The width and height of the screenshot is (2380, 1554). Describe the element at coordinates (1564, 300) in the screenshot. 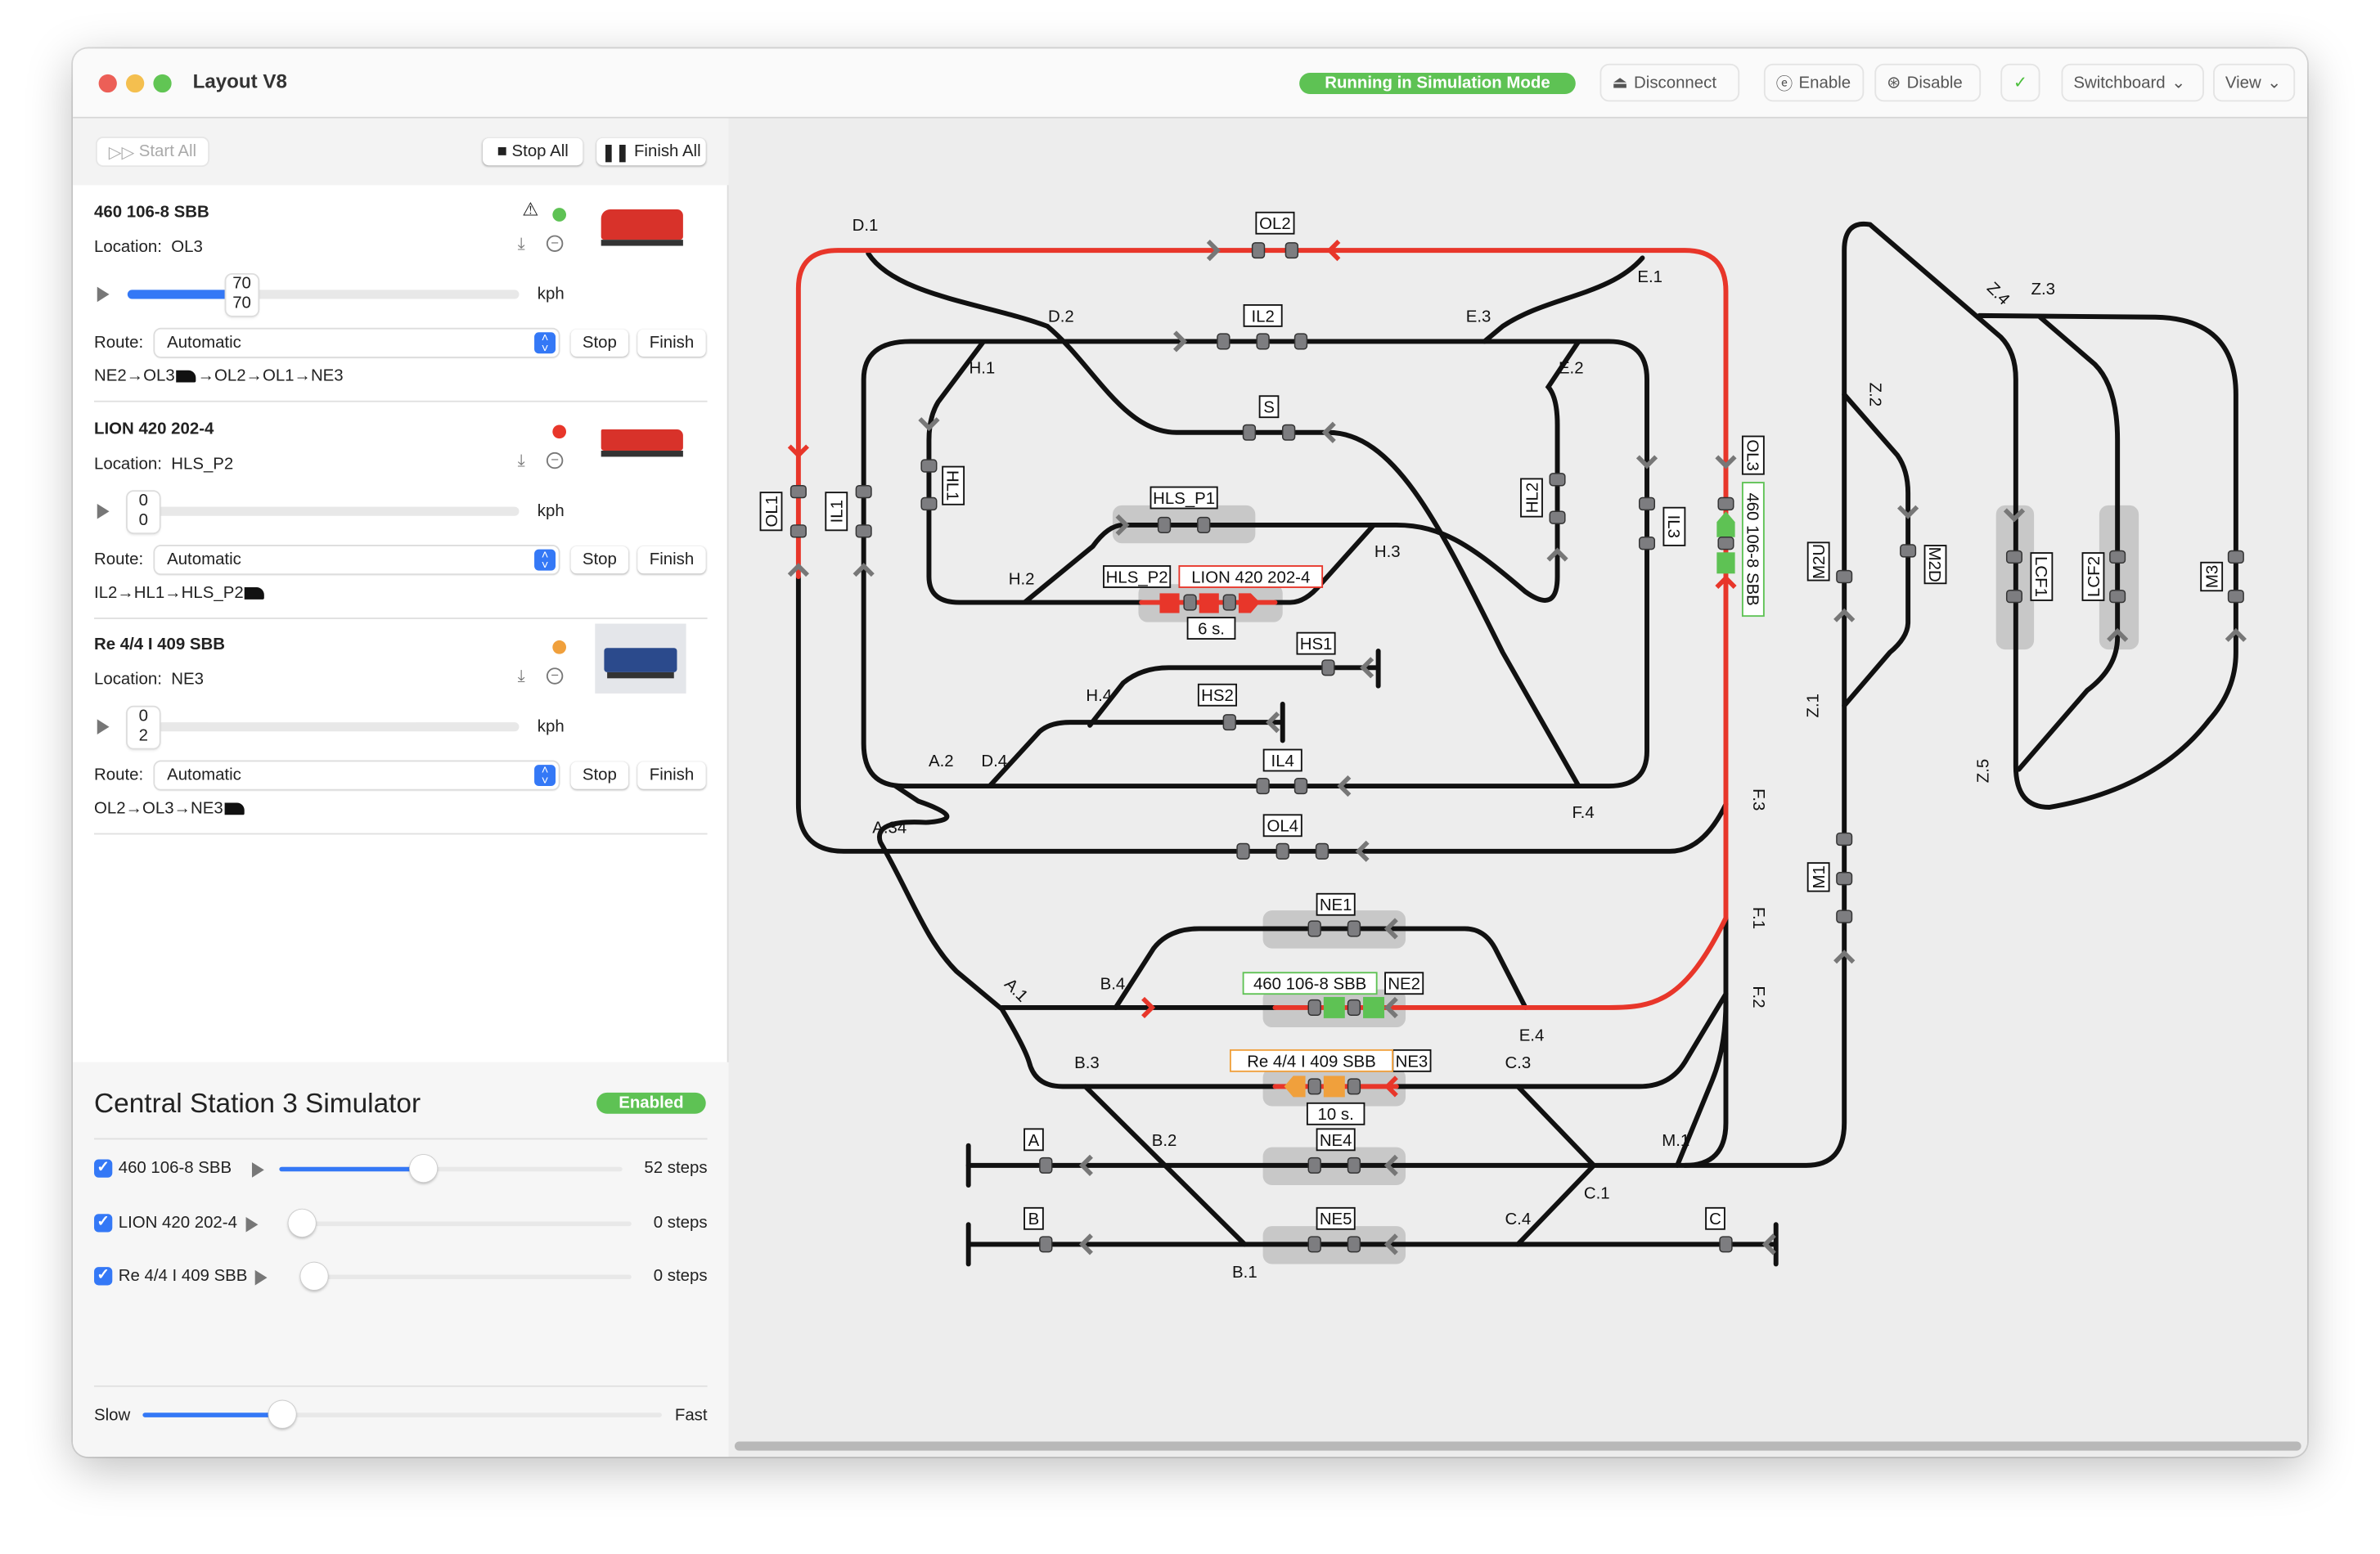

I see `track-e1-e3` at that location.